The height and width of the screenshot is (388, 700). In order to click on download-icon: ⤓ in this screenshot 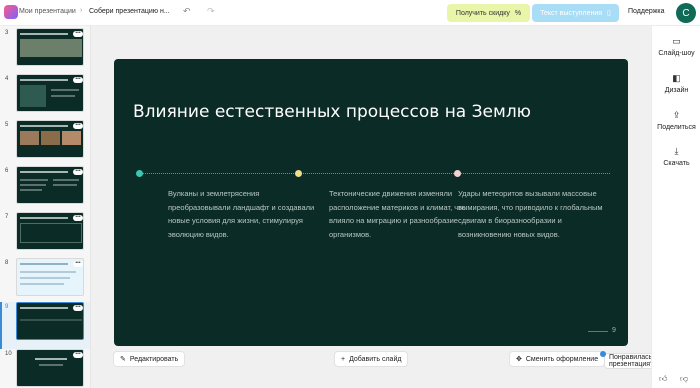, I will do `click(676, 151)`.